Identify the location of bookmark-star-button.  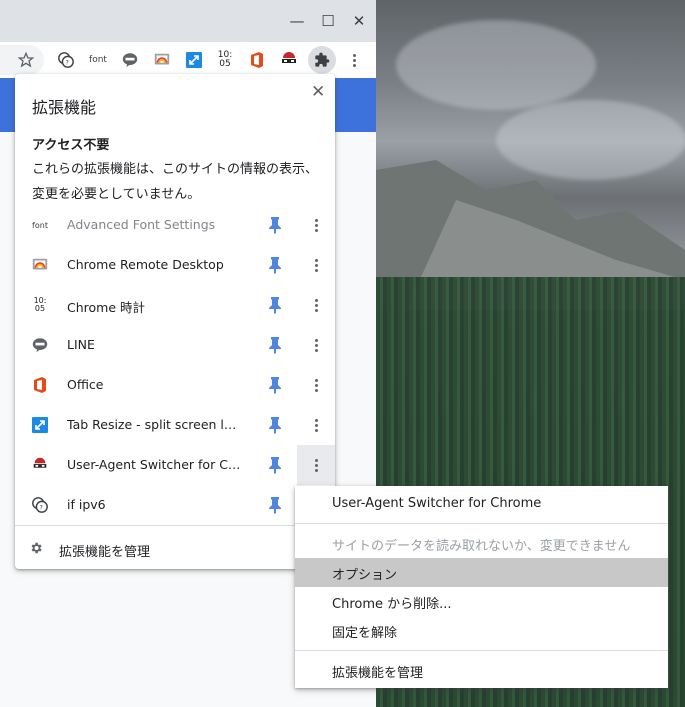
(26, 60).